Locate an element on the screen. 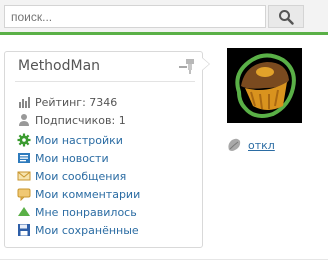 Image resolution: width=328 pixels, height=275 pixels. menu-item-news: Мои новости is located at coordinates (63, 158).